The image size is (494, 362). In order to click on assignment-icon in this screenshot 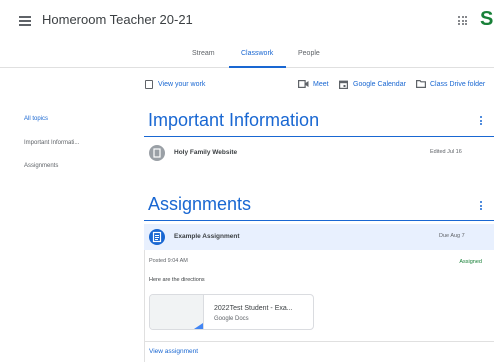, I will do `click(157, 237)`.